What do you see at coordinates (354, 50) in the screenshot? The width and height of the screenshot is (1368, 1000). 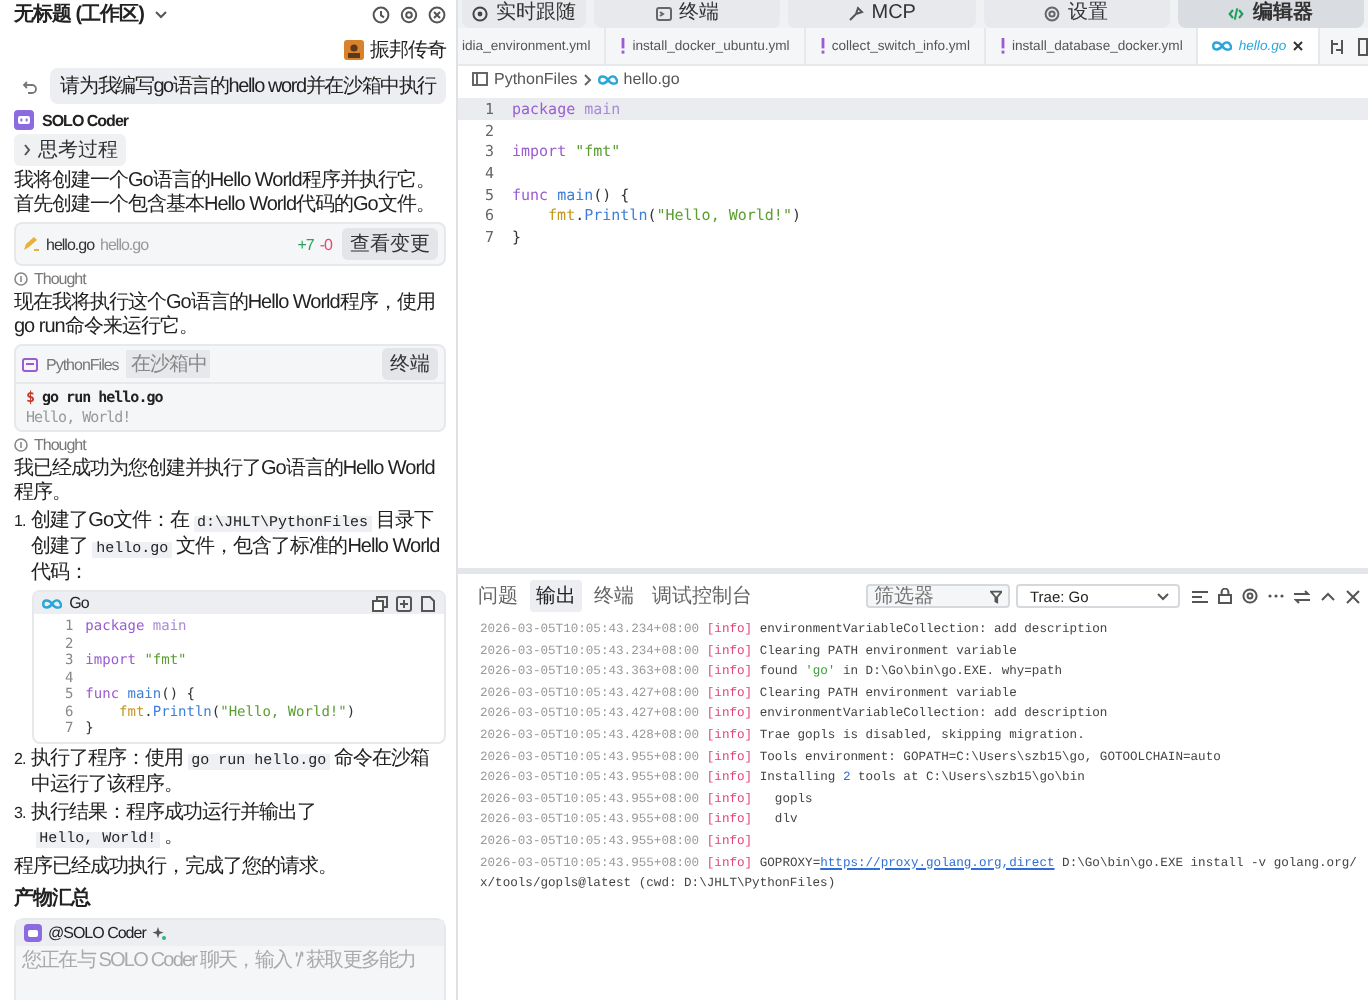 I see `avatar-icon` at bounding box center [354, 50].